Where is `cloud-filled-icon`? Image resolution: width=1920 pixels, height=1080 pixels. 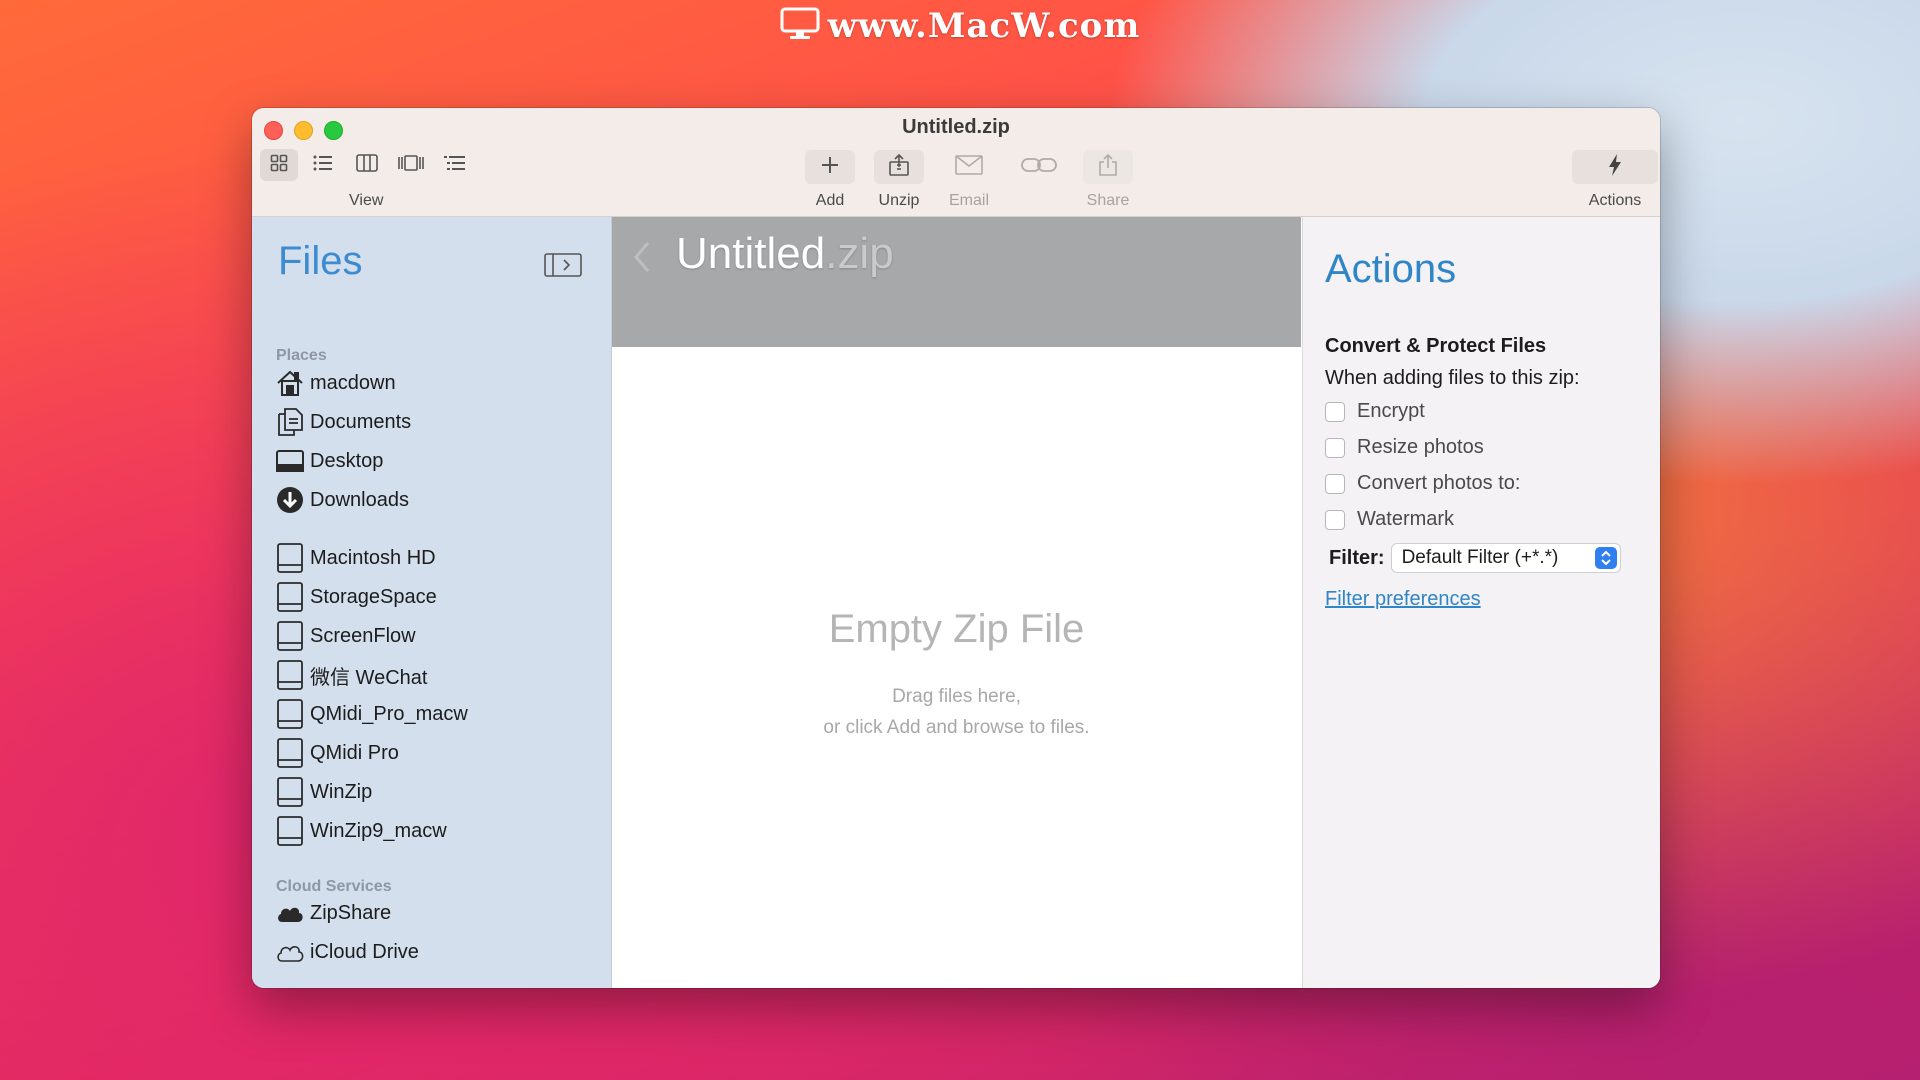 cloud-filled-icon is located at coordinates (290, 913).